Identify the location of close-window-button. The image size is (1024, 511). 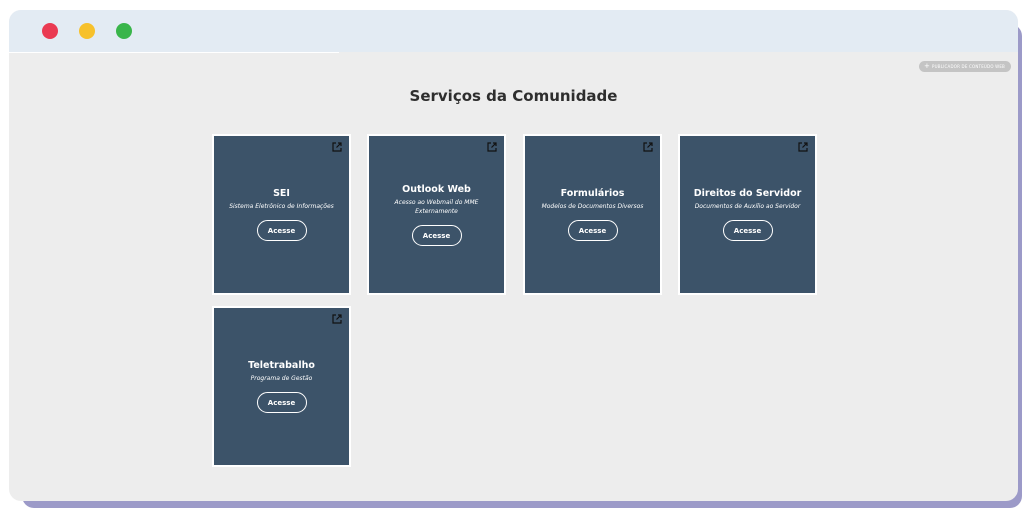
(50, 31).